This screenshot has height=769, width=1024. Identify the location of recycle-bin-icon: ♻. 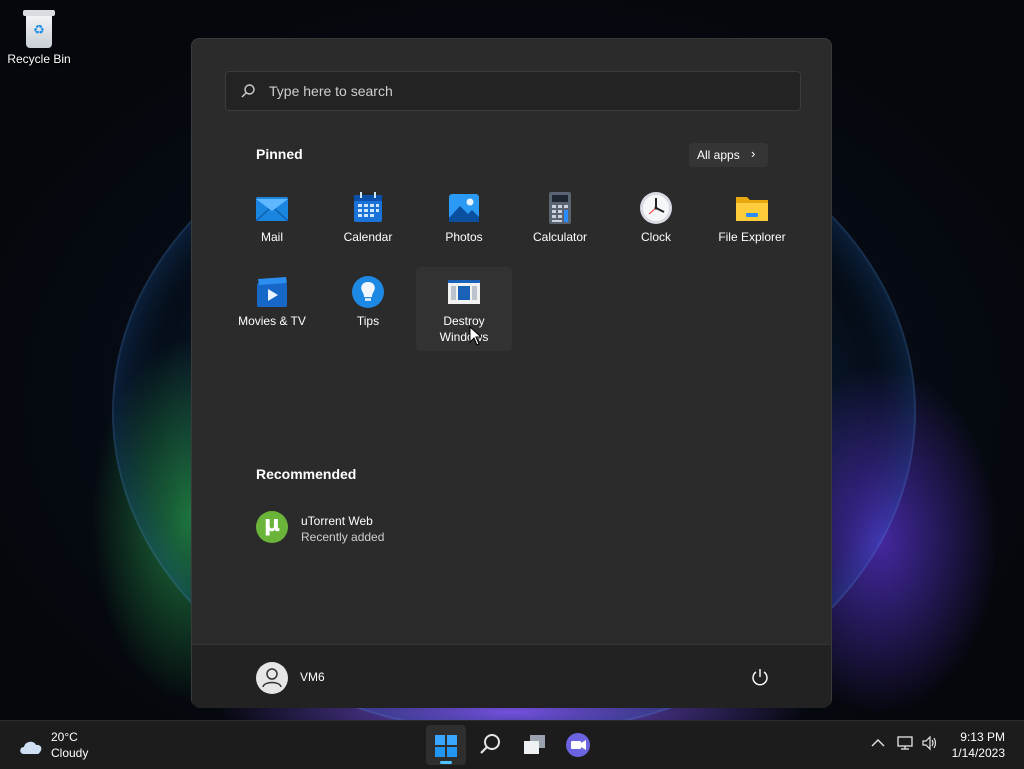
(39, 29).